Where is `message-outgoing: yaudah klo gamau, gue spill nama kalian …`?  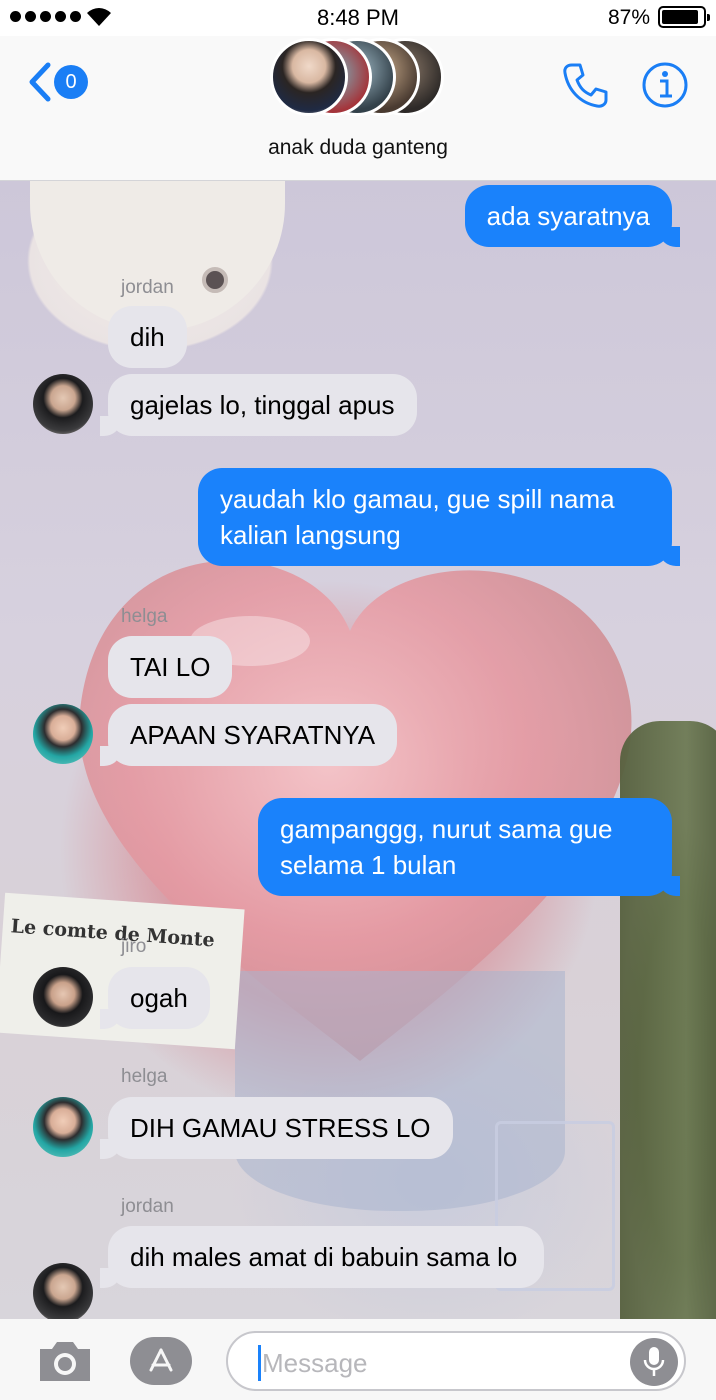 message-outgoing: yaudah klo gamau, gue spill nama kalian … is located at coordinates (439, 517).